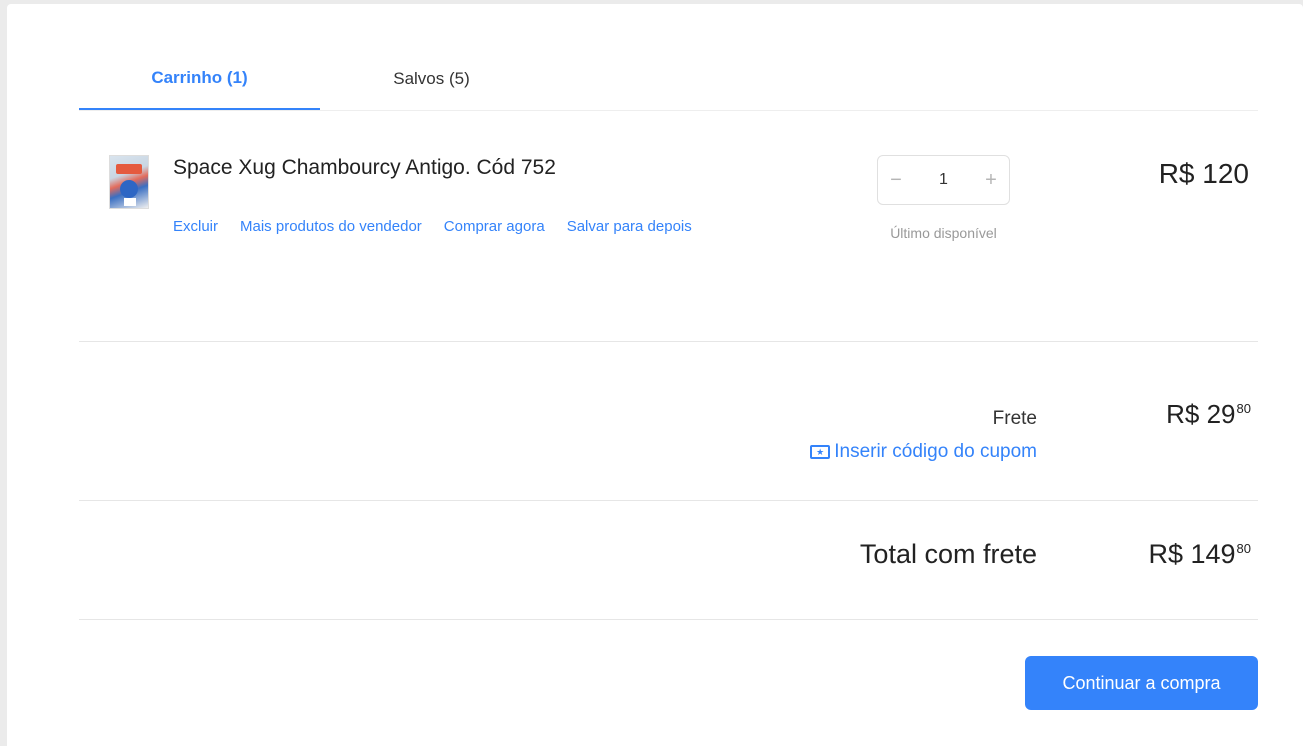 Image resolution: width=1303 pixels, height=746 pixels. Describe the element at coordinates (364, 168) in the screenshot. I see `product-title: Space Xug Chambourcy Antigo. Cód 752` at that location.